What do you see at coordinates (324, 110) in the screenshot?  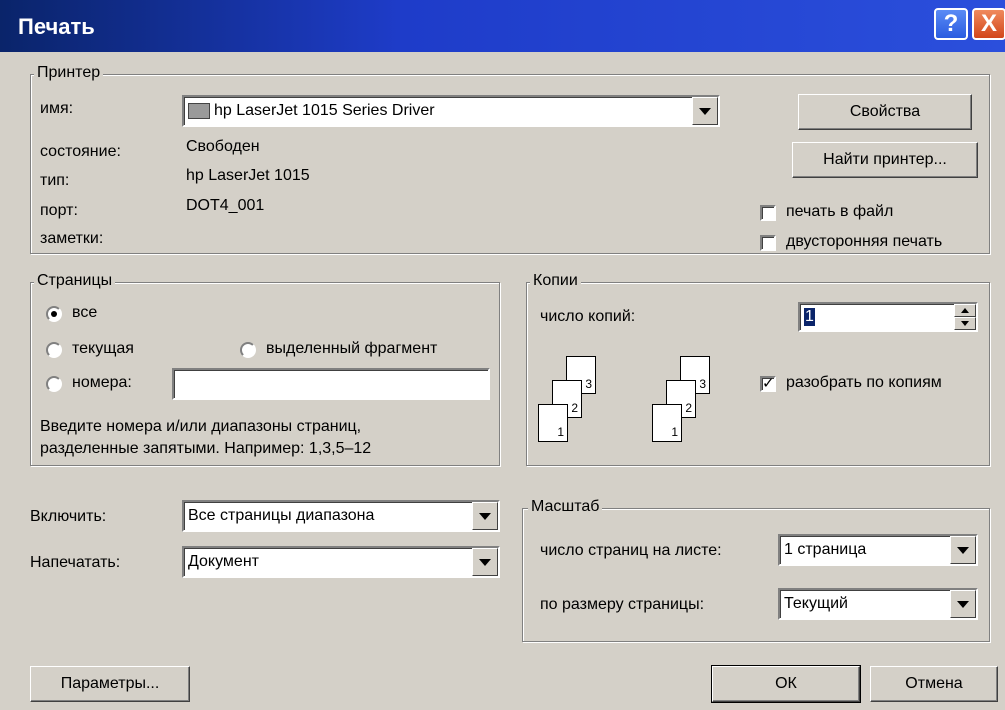 I see `printer-name-value: hp LaserJet 1015 Series Driver` at bounding box center [324, 110].